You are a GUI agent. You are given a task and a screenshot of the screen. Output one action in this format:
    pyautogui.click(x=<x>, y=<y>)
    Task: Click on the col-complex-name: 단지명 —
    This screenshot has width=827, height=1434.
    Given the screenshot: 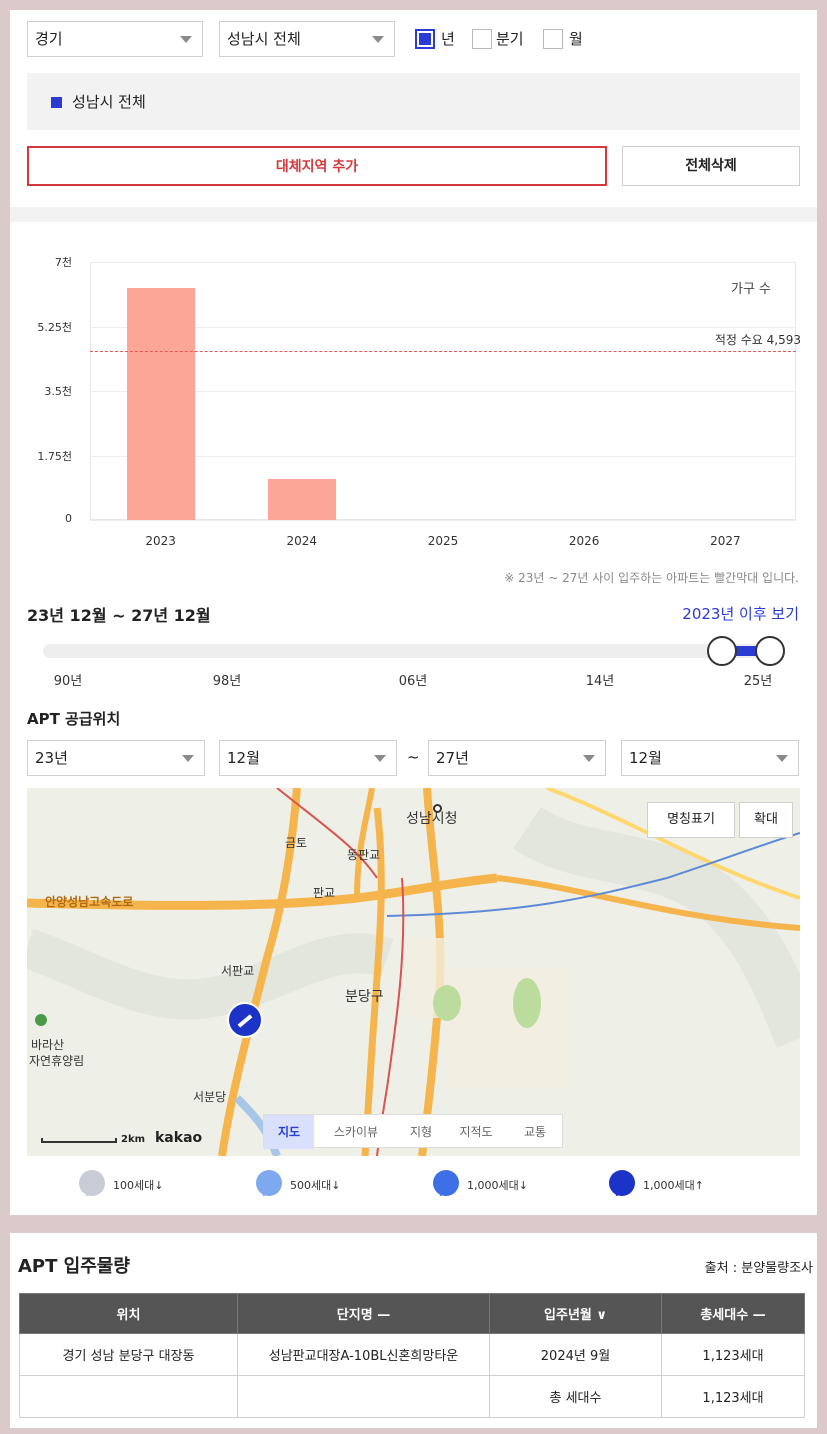 What is the action you would take?
    pyautogui.click(x=363, y=1313)
    